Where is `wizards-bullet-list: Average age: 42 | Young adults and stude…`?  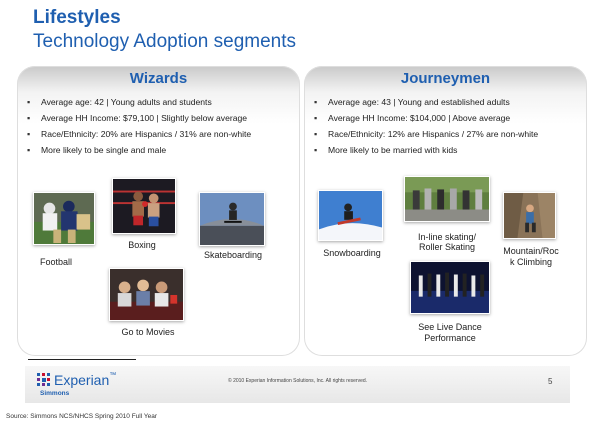 wizards-bullet-list: Average age: 42 | Young adults and stude… is located at coordinates (161, 128).